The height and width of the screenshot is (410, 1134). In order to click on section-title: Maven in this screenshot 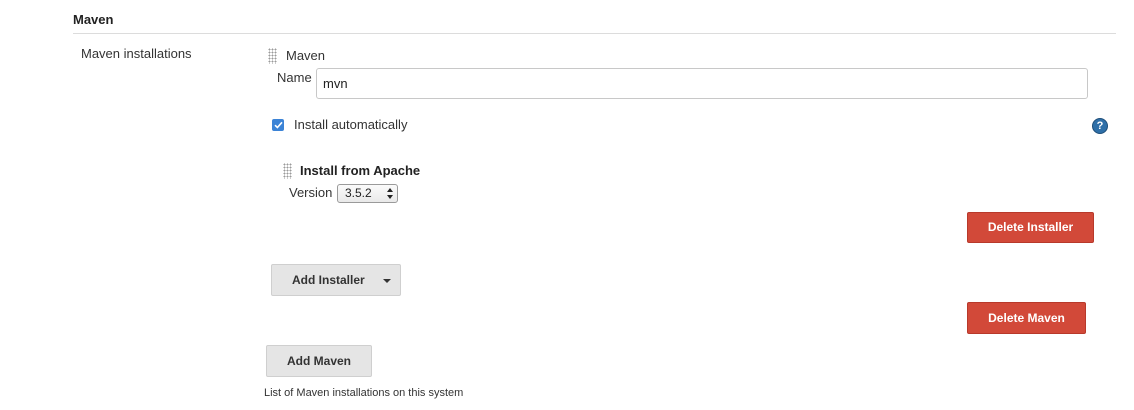, I will do `click(93, 19)`.